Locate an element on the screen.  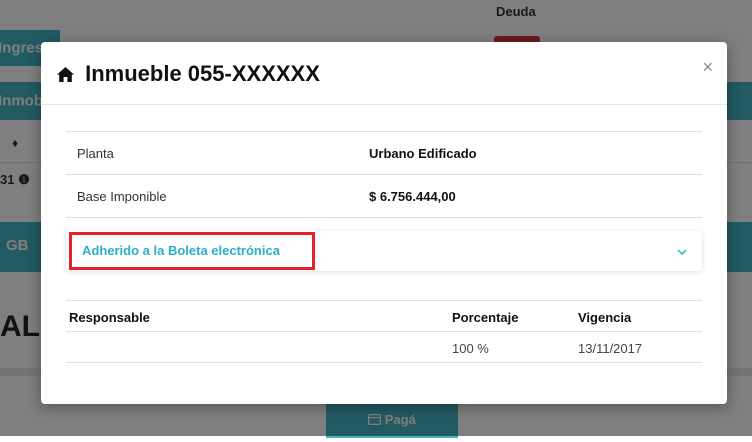
detail-row: Planta Urbano Edificado is located at coordinates (384, 153).